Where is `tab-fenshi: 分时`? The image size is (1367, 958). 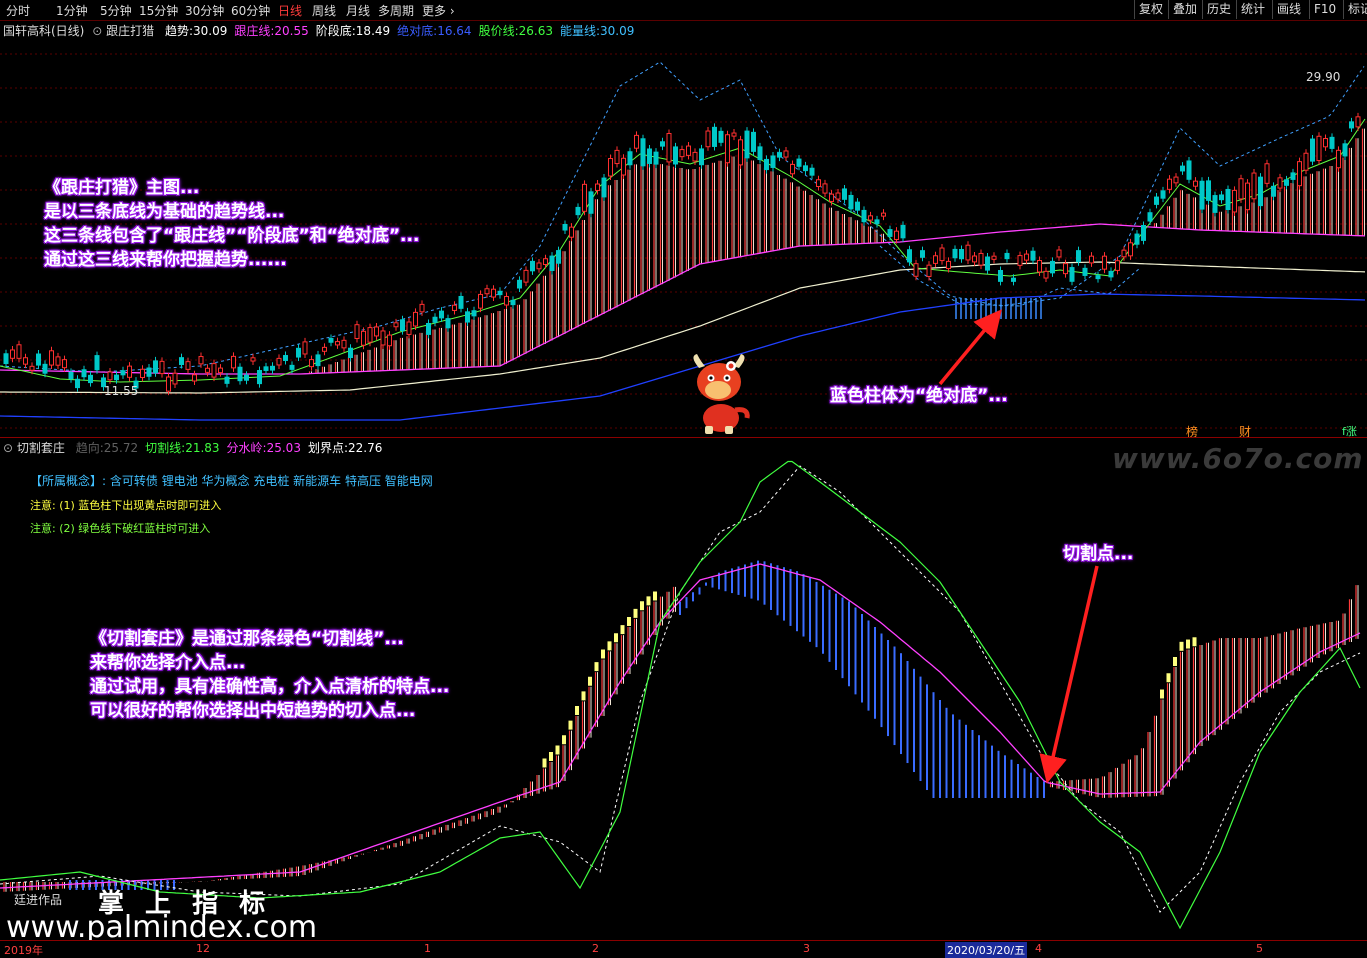 tab-fenshi: 分时 is located at coordinates (18, 10).